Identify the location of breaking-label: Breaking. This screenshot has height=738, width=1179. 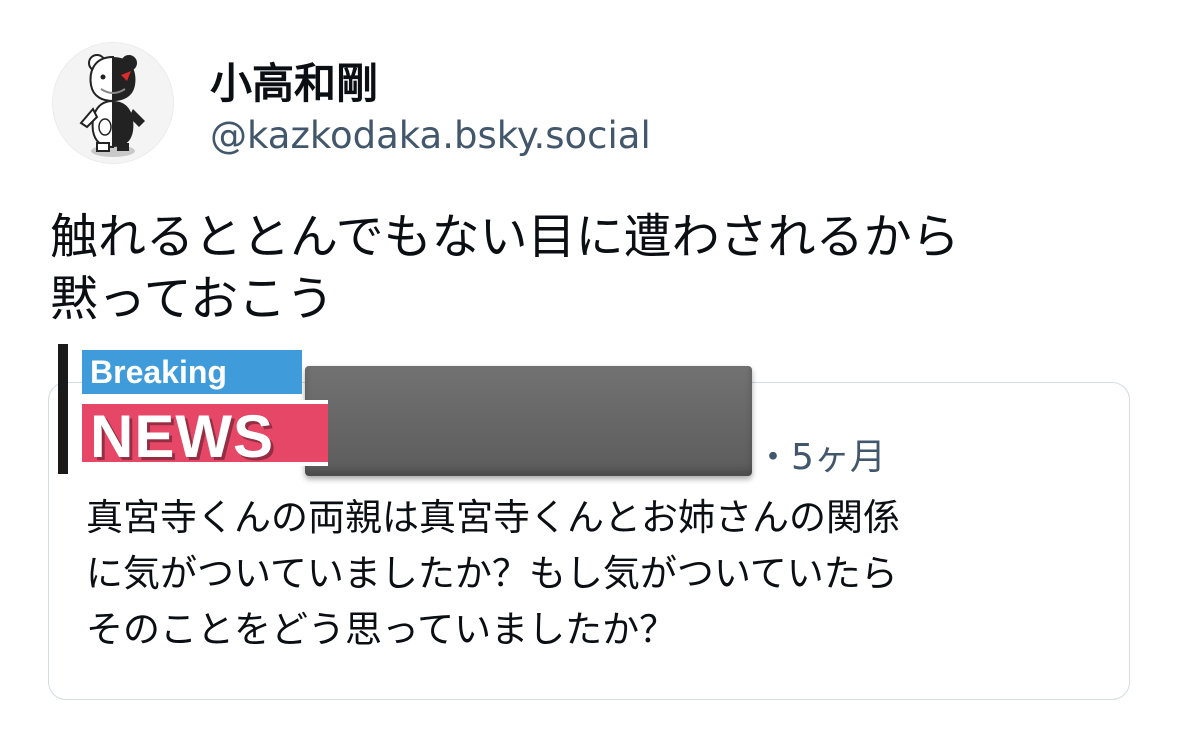
(192, 372).